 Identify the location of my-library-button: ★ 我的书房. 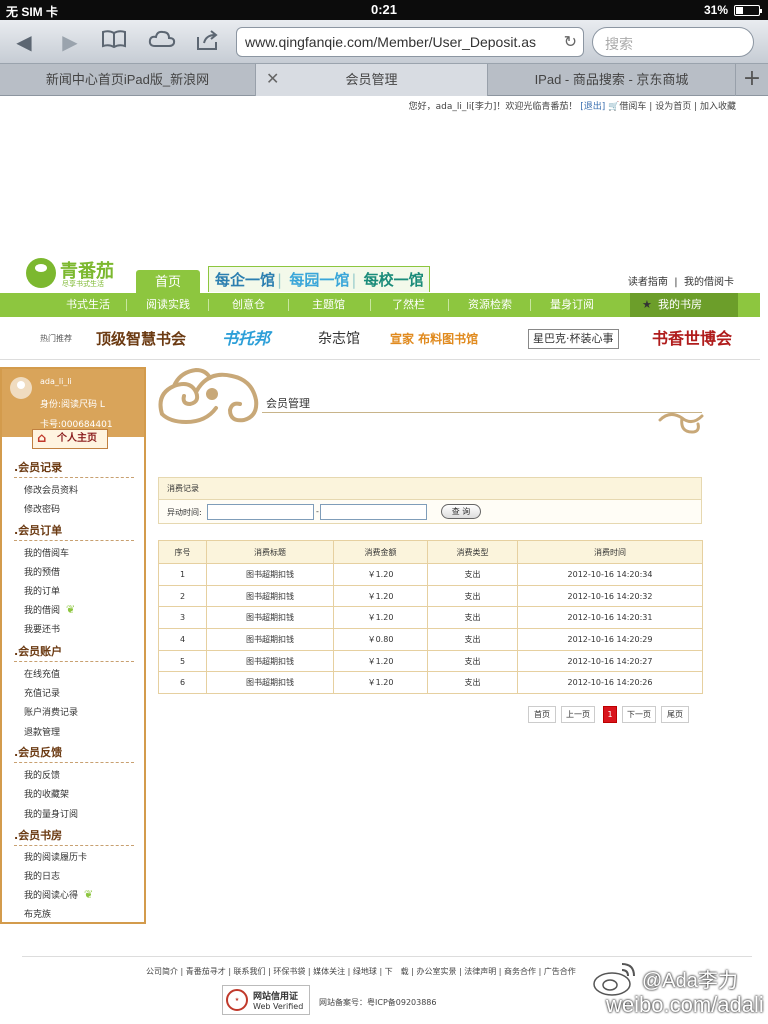
(684, 305).